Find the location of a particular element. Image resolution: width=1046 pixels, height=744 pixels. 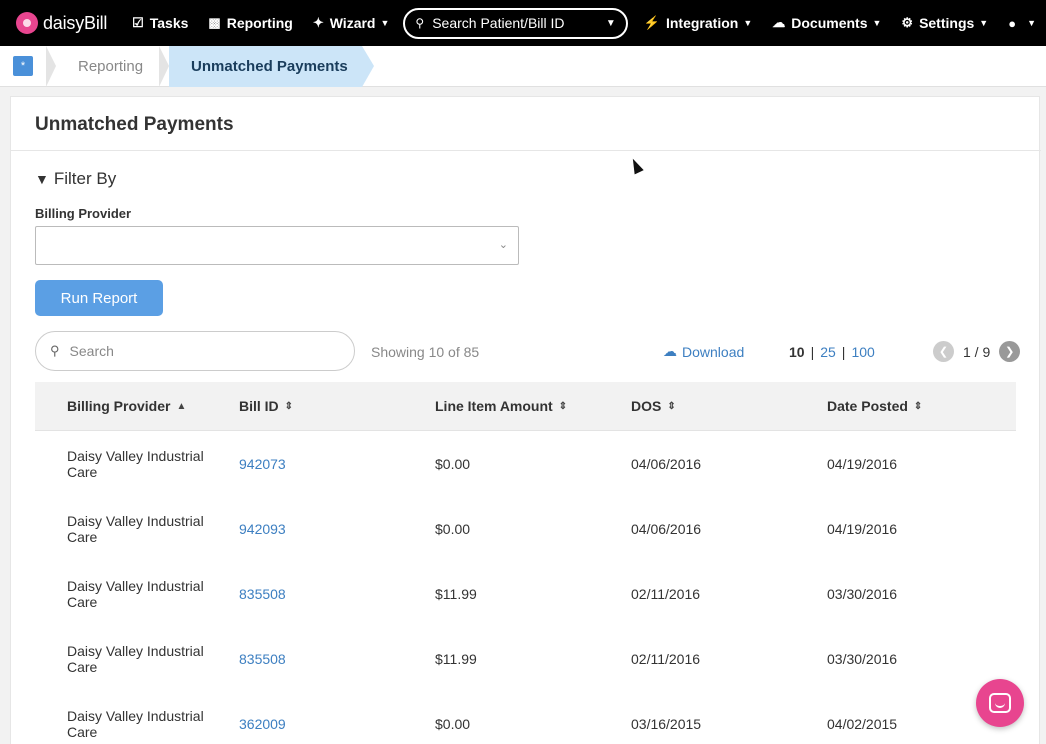

header-line-item-amount: Line Item Amount ⇕ is located at coordinates (533, 406).